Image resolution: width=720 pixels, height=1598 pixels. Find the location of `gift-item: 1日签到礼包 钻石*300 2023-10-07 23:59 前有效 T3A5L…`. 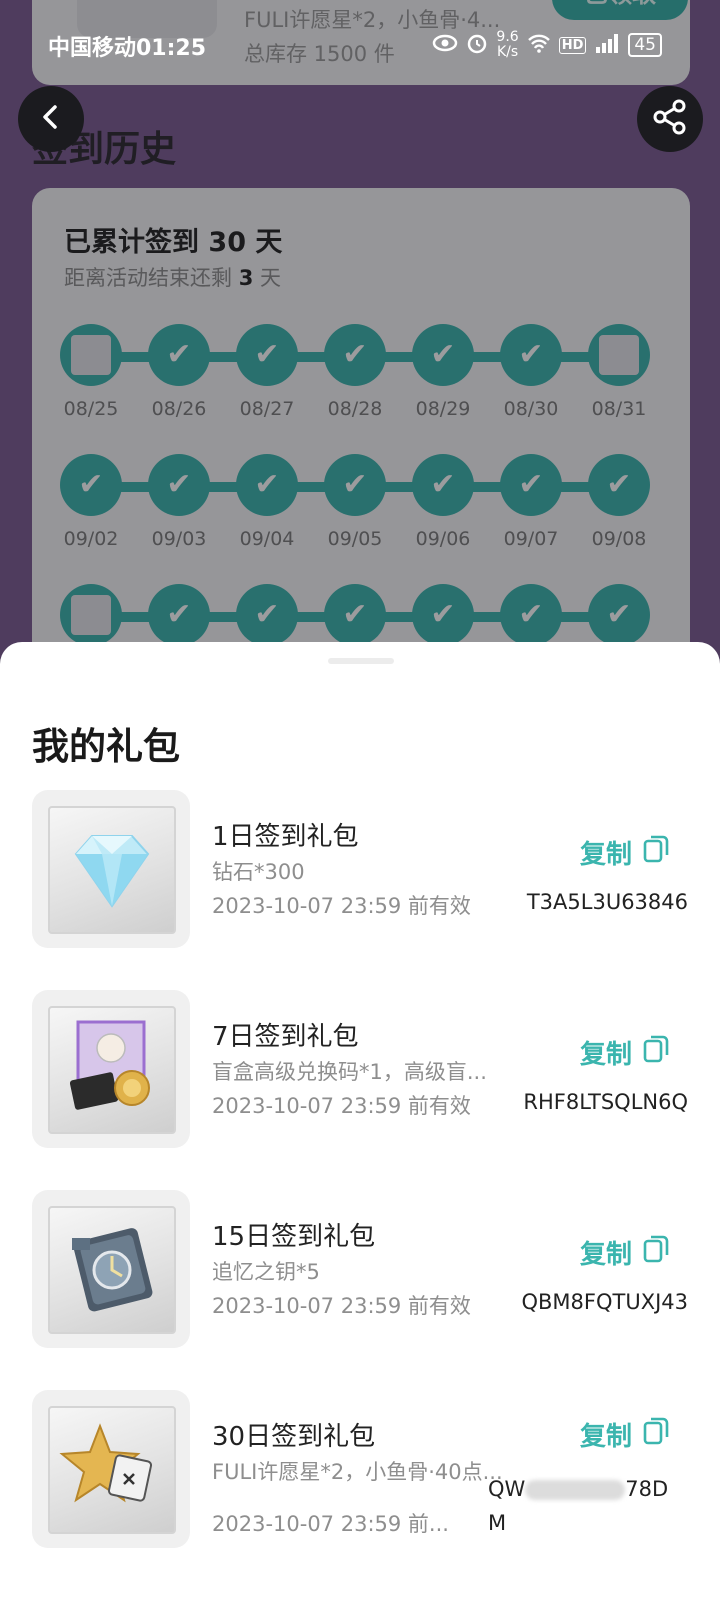

gift-item: 1日签到礼包 钻石*300 2023-10-07 23:59 前有效 T3A5L… is located at coordinates (360, 869).